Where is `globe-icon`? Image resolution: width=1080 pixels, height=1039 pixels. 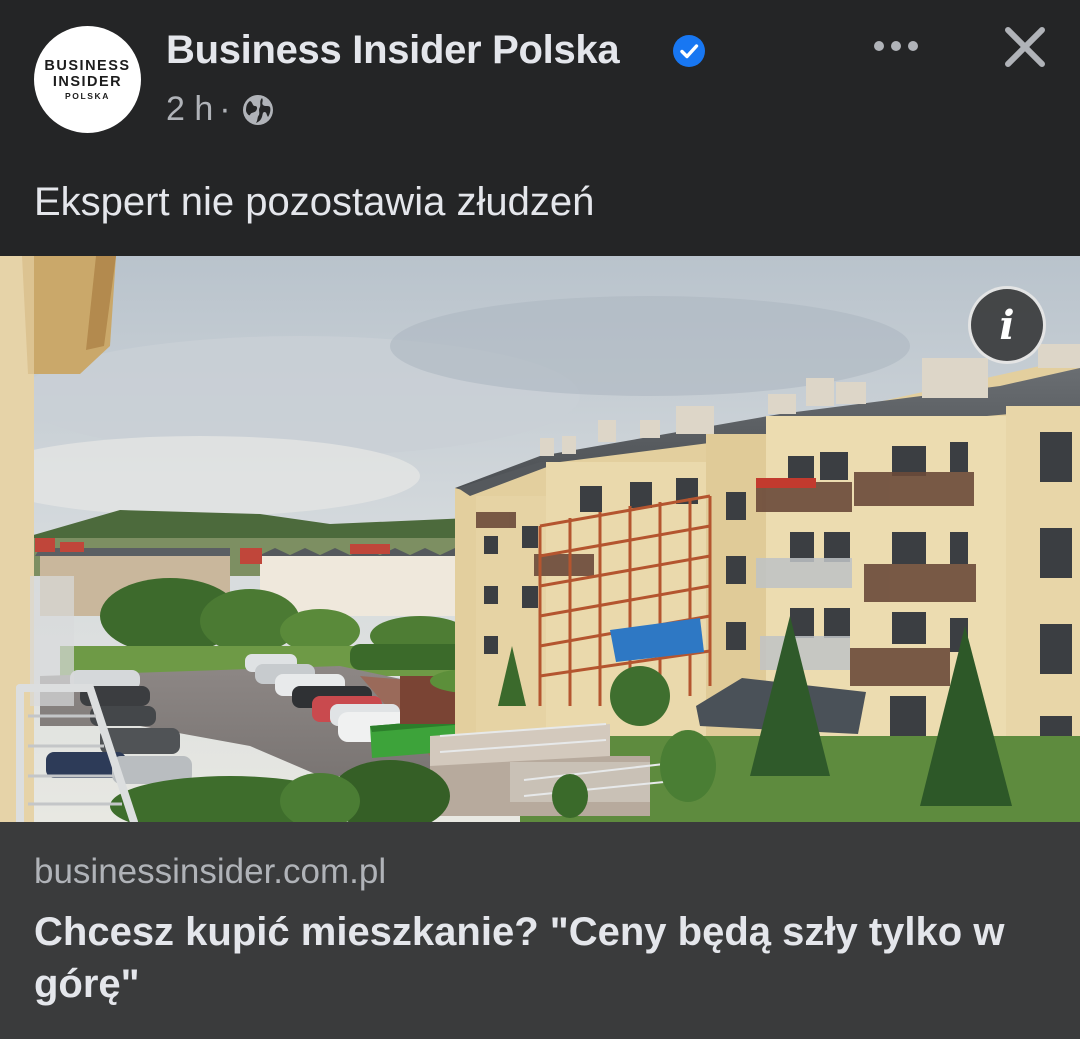 globe-icon is located at coordinates (257, 109).